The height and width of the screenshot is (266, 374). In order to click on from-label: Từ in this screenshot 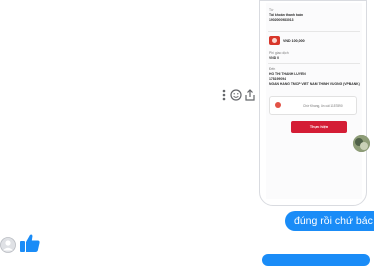, I will do `click(271, 10)`.